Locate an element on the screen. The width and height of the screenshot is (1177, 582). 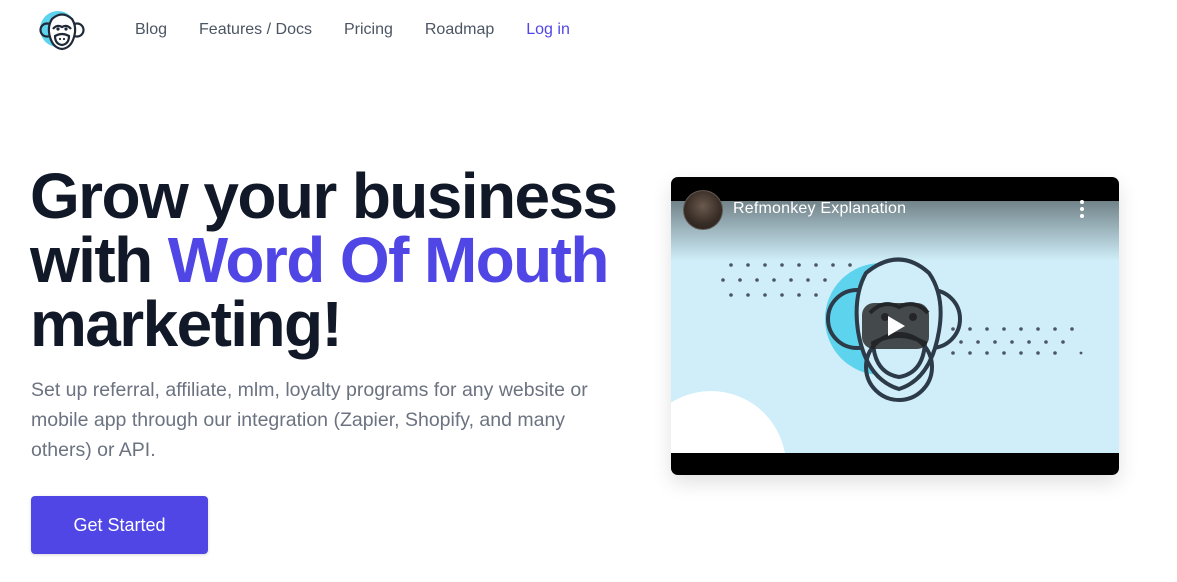
nav-link-roadmap: Roadmap is located at coordinates (459, 30).